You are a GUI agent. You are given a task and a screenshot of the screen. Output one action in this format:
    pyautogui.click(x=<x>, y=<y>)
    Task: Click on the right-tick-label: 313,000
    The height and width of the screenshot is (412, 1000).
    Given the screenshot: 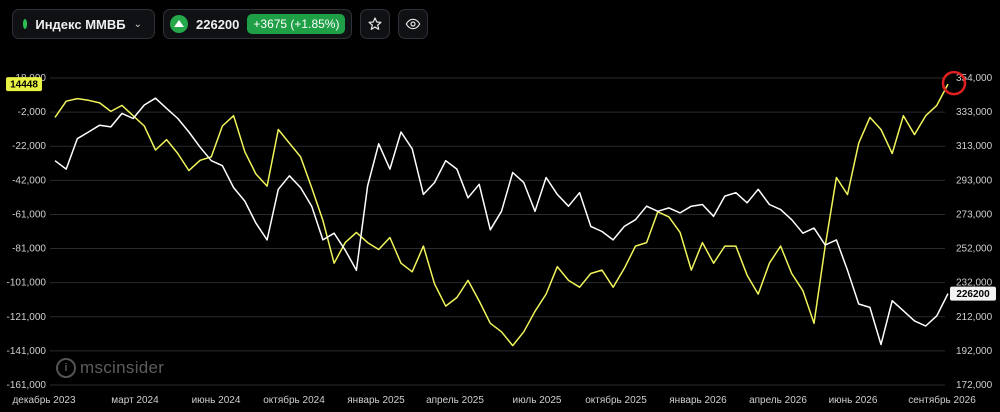 What is the action you would take?
    pyautogui.click(x=974, y=146)
    